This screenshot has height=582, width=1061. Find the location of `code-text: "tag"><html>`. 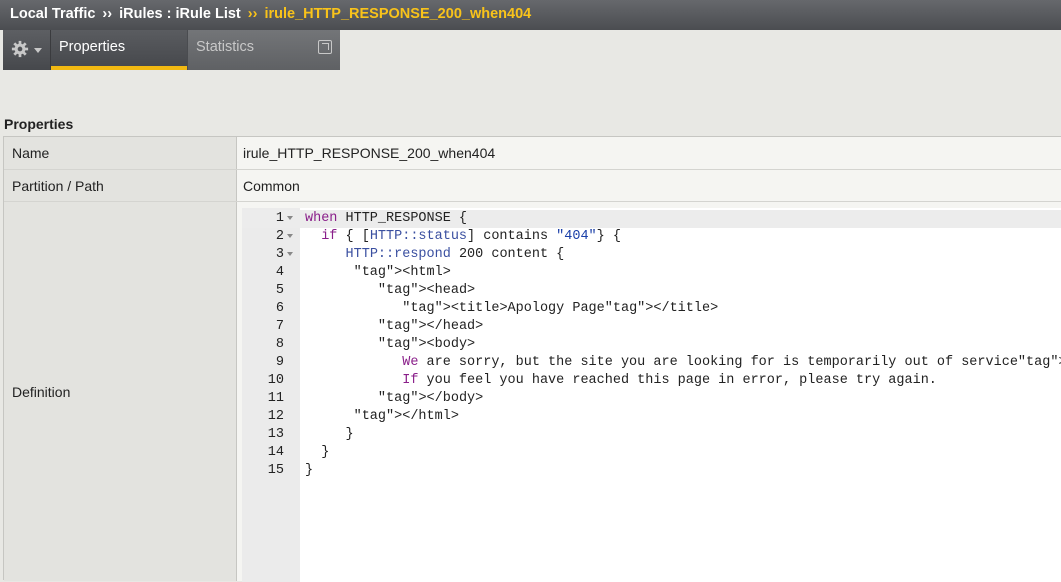

code-text: "tag"><html> is located at coordinates (402, 272).